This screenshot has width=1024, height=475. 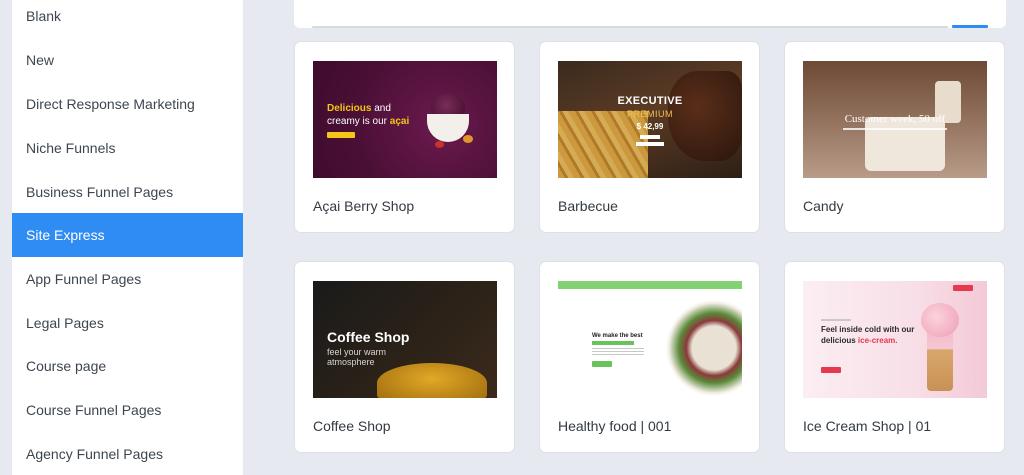 I want to click on thumb-tagline: feel your warm atmosphere, so click(x=357, y=357).